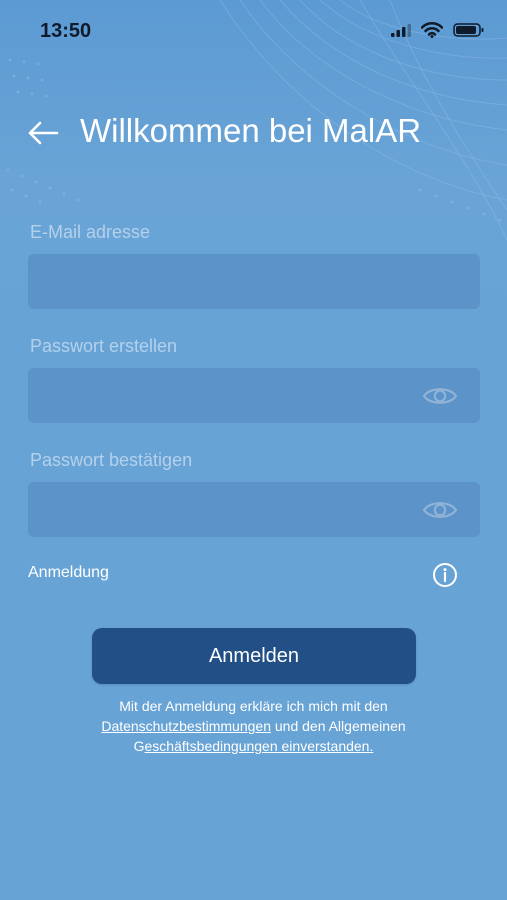 The image size is (507, 900). Describe the element at coordinates (104, 346) in the screenshot. I see `password-label: Passwort erstellen` at that location.